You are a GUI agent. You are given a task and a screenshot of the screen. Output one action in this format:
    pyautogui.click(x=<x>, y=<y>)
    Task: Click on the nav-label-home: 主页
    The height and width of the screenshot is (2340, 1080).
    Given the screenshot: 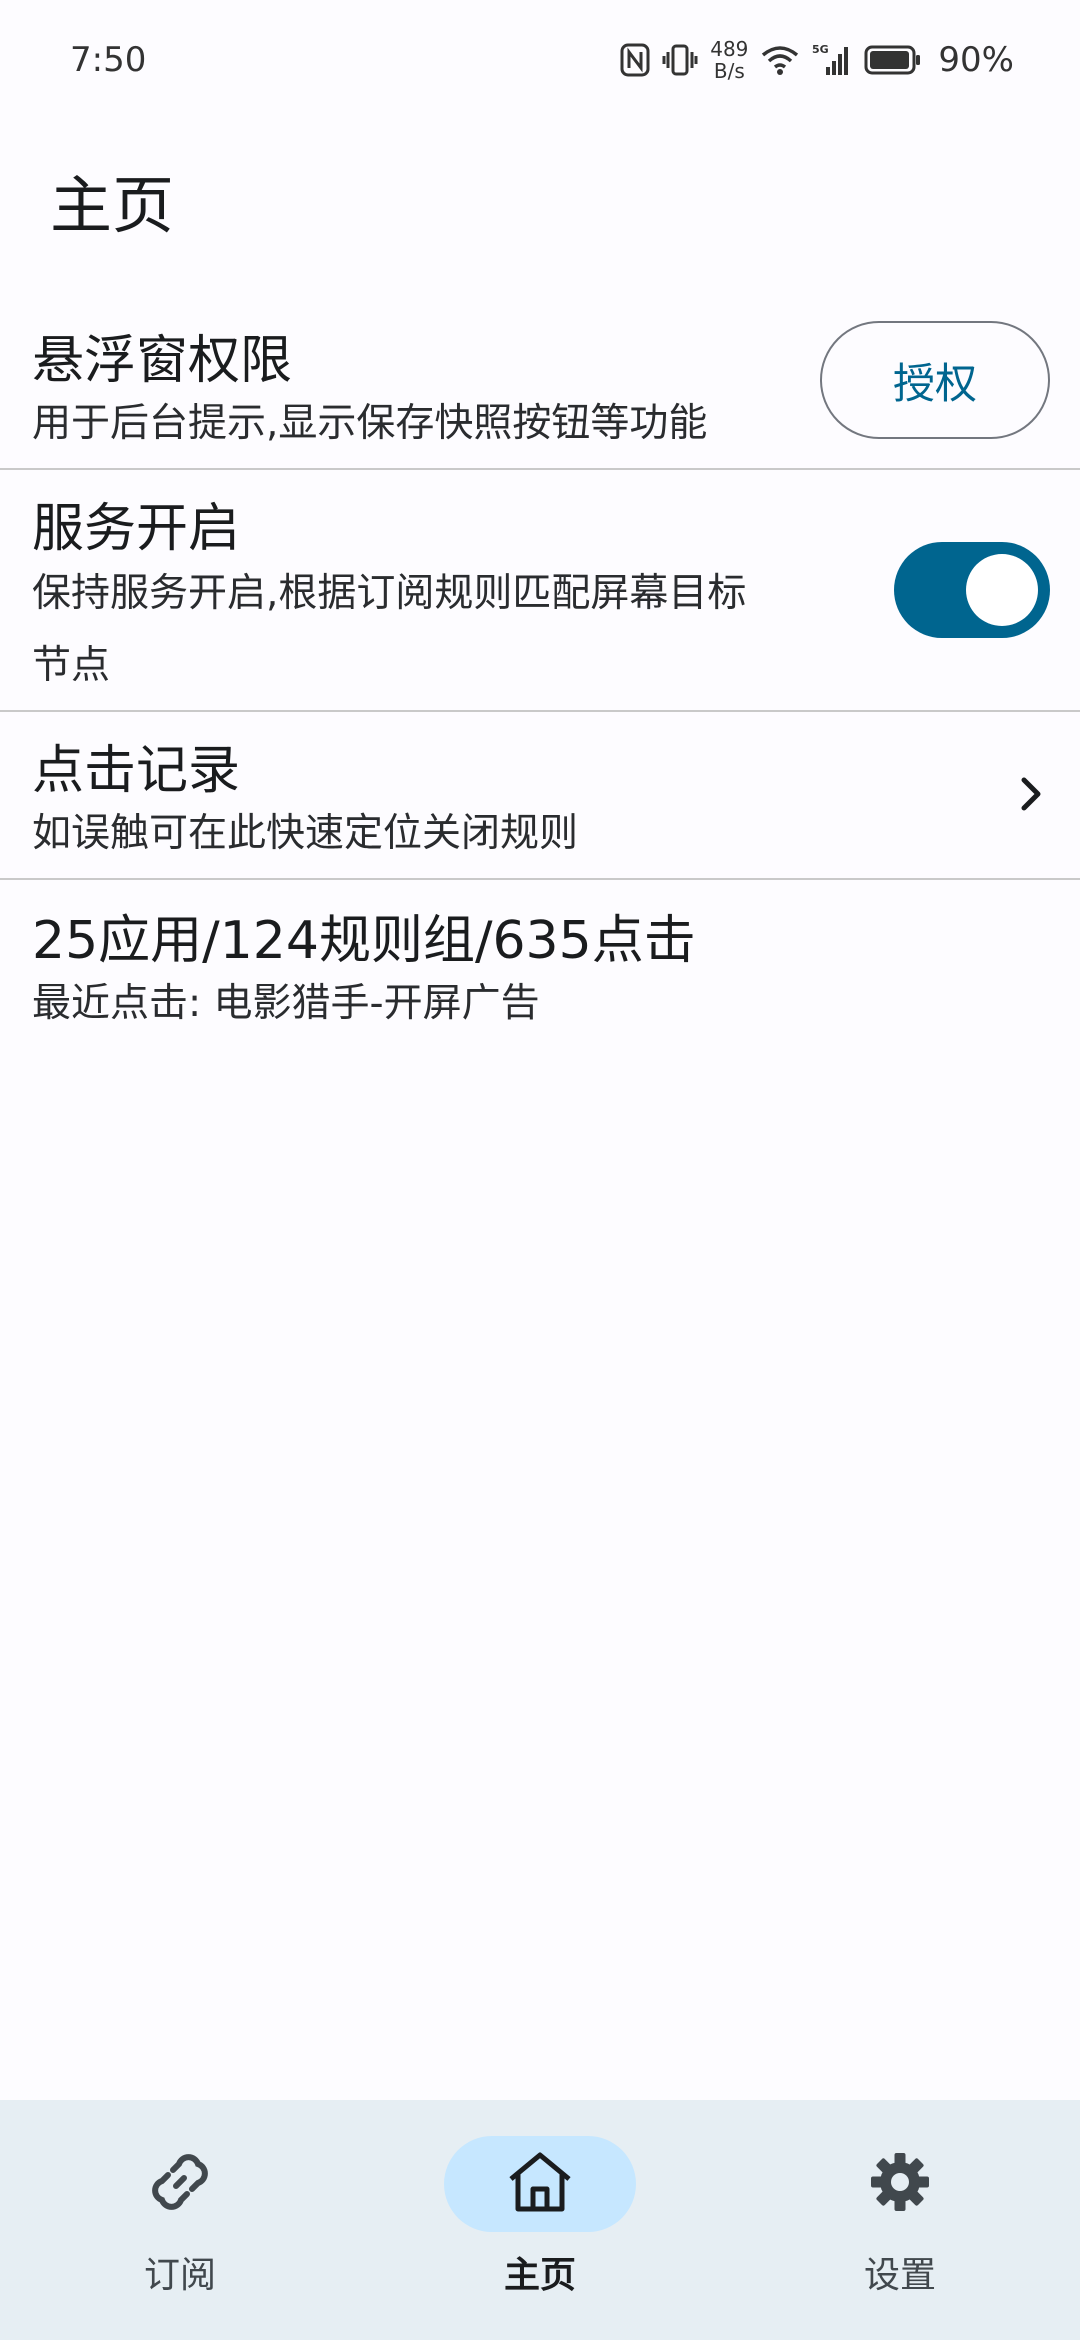 What is the action you would take?
    pyautogui.click(x=539, y=2275)
    